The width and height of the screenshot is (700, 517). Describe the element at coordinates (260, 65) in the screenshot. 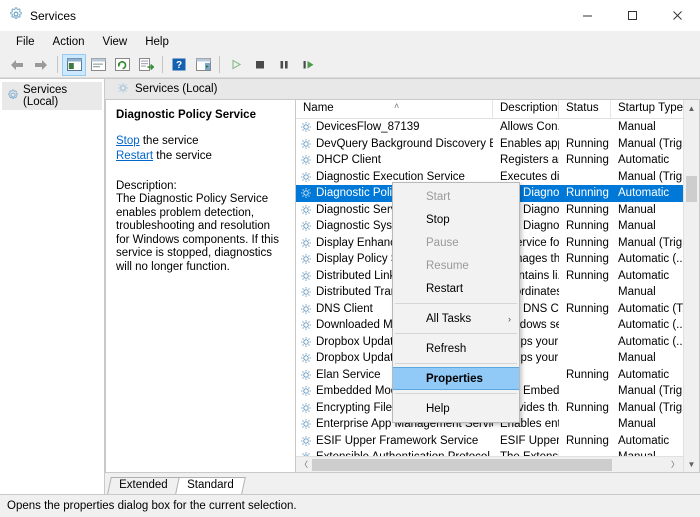

I see `stop-service-button` at that location.